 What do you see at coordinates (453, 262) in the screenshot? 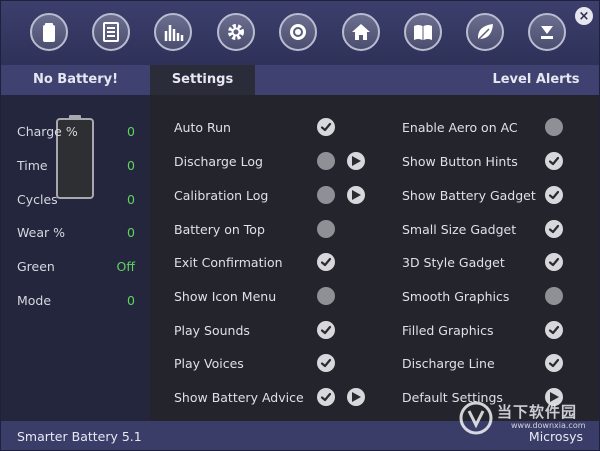
I see `option-label: 3D Style Gadget` at bounding box center [453, 262].